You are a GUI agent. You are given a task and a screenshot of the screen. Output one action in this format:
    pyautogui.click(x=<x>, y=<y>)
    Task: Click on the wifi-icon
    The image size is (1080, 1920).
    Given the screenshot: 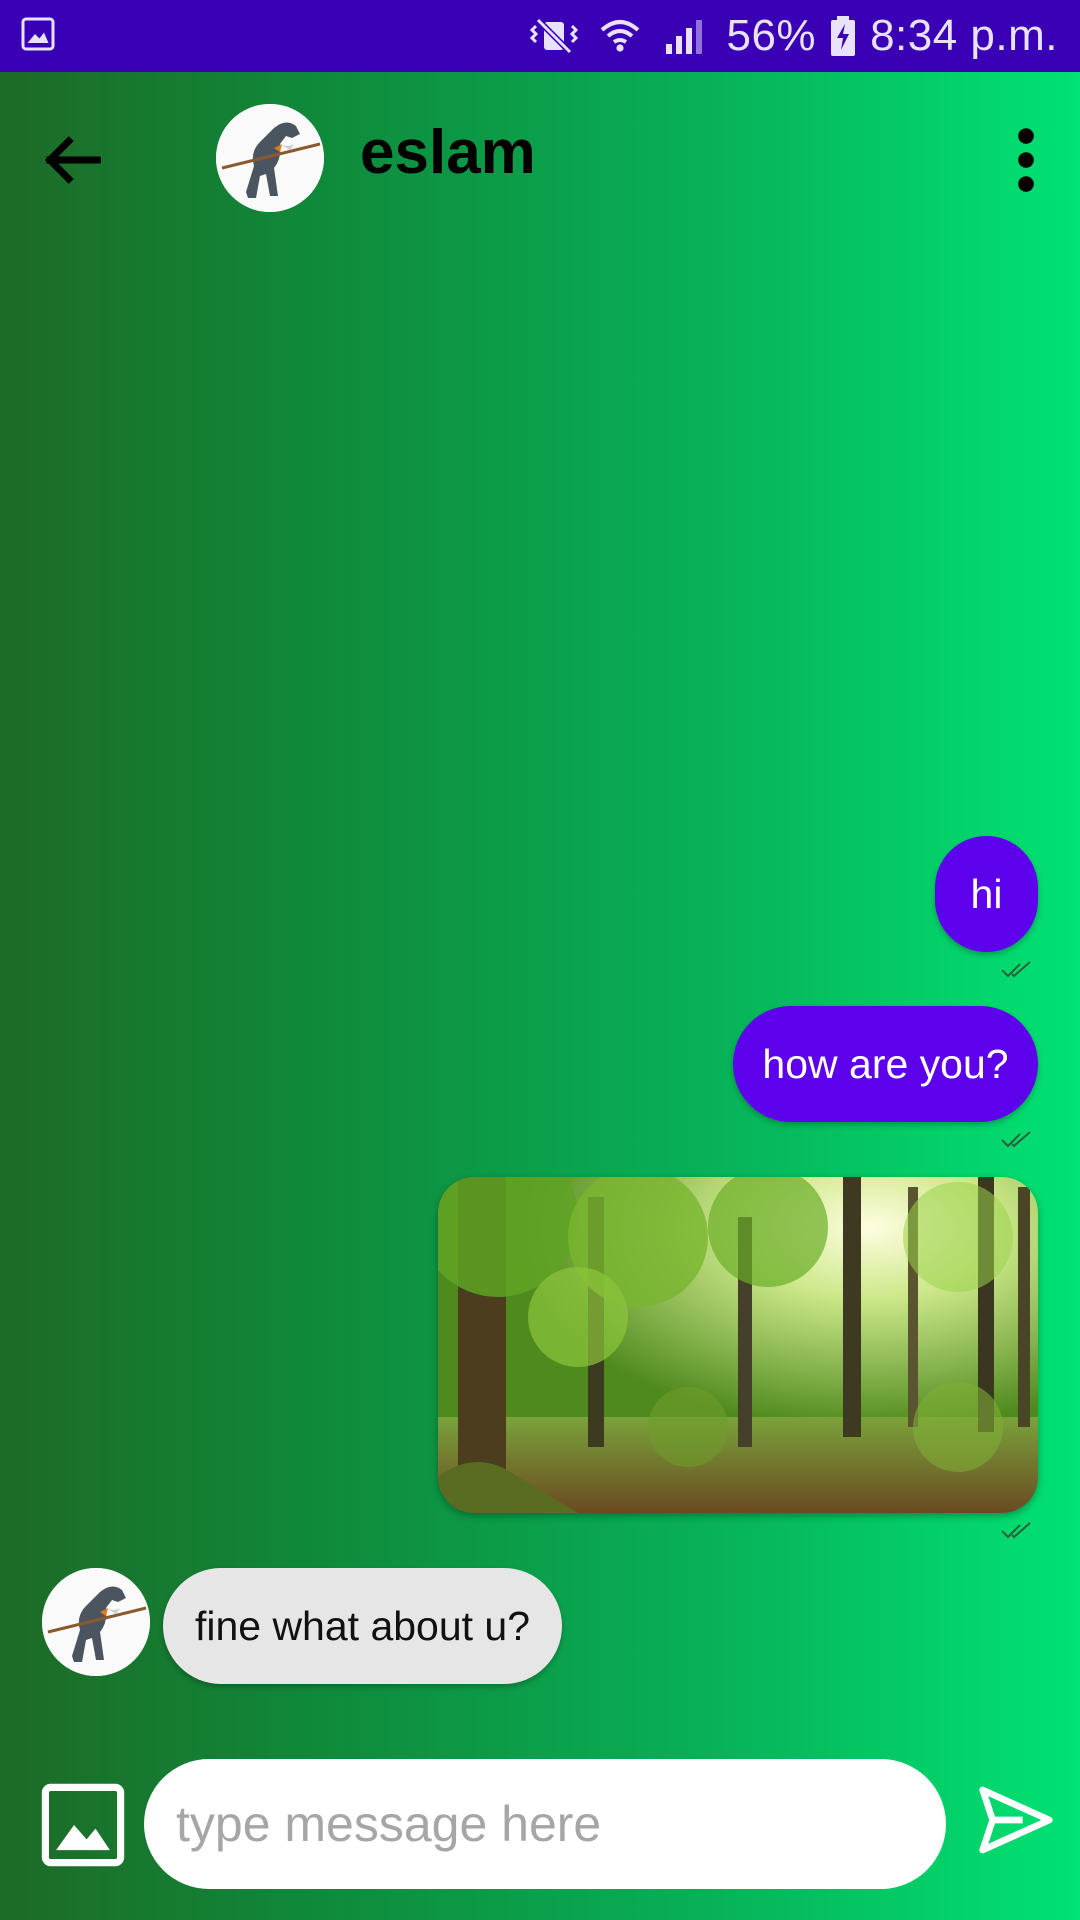 What is the action you would take?
    pyautogui.click(x=620, y=36)
    